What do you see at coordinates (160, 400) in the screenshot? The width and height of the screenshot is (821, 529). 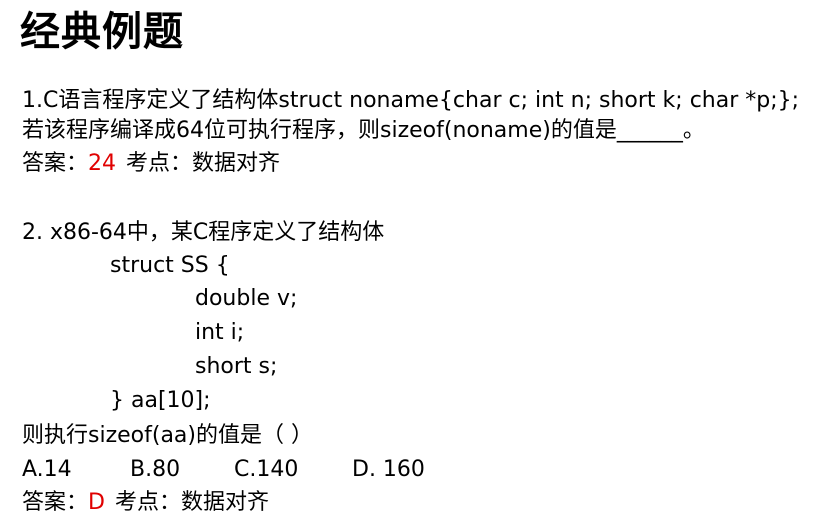 I see `code-line: } aa[10];` at bounding box center [160, 400].